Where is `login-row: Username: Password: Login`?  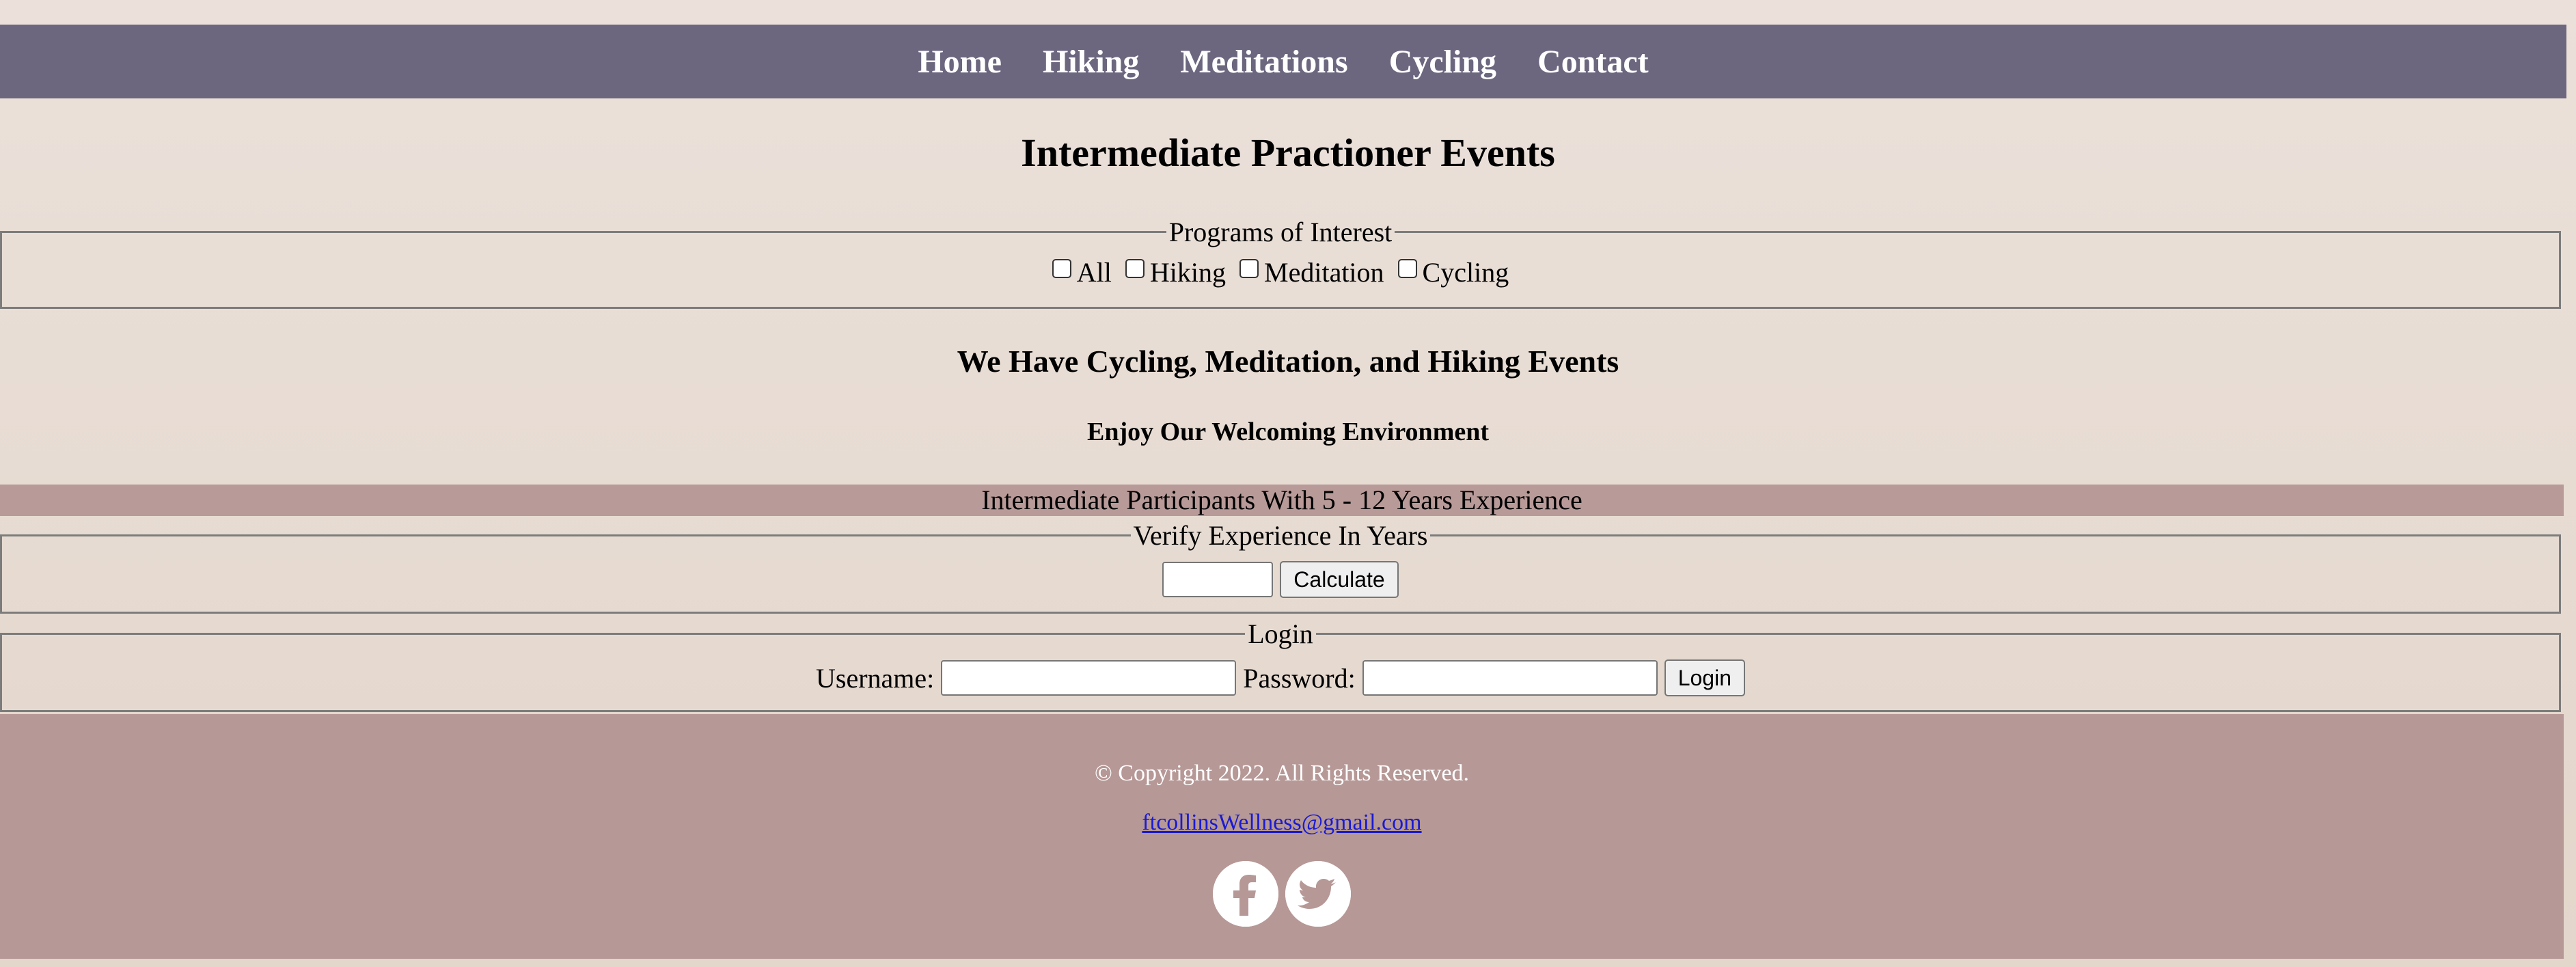 login-row: Username: Password: Login is located at coordinates (1280, 677).